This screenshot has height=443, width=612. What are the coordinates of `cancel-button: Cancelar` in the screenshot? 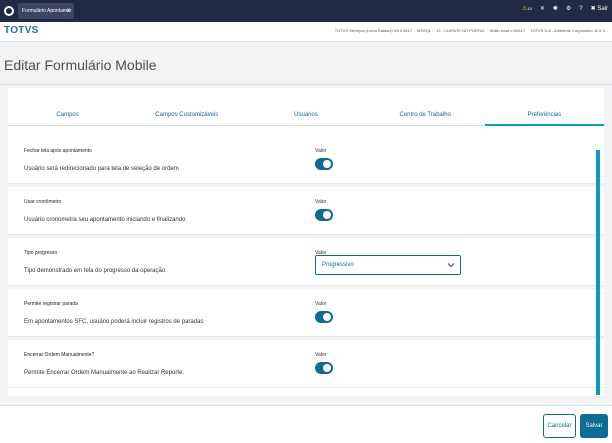 It's located at (559, 426).